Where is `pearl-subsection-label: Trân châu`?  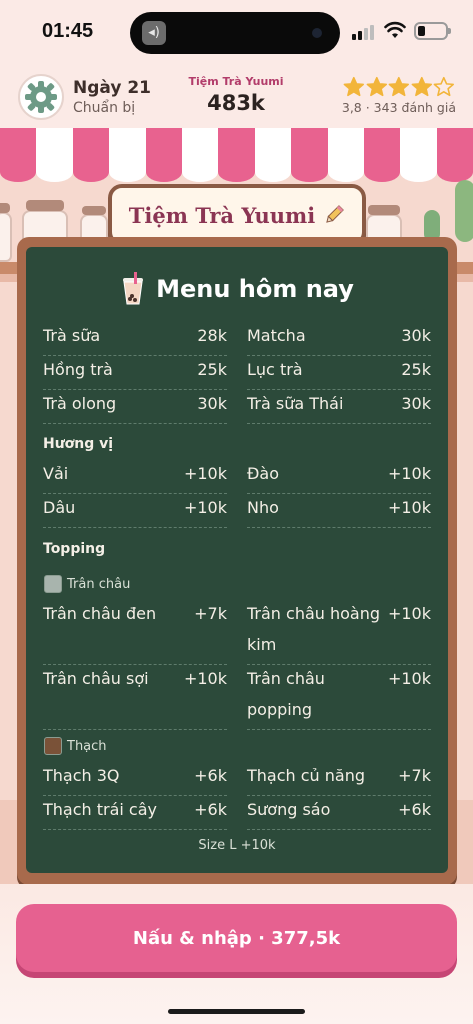 pearl-subsection-label: Trân châu is located at coordinates (99, 584).